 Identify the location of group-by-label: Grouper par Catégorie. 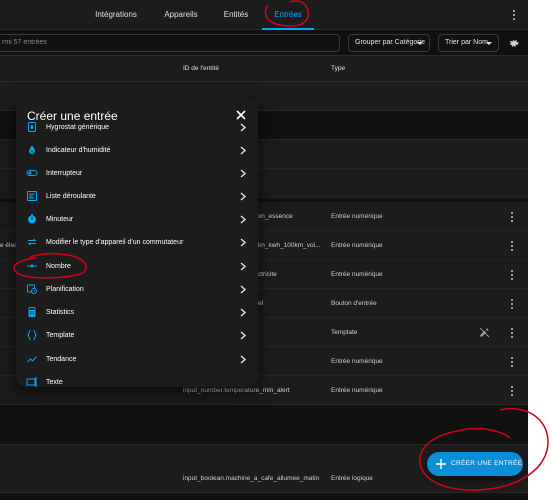
(390, 42).